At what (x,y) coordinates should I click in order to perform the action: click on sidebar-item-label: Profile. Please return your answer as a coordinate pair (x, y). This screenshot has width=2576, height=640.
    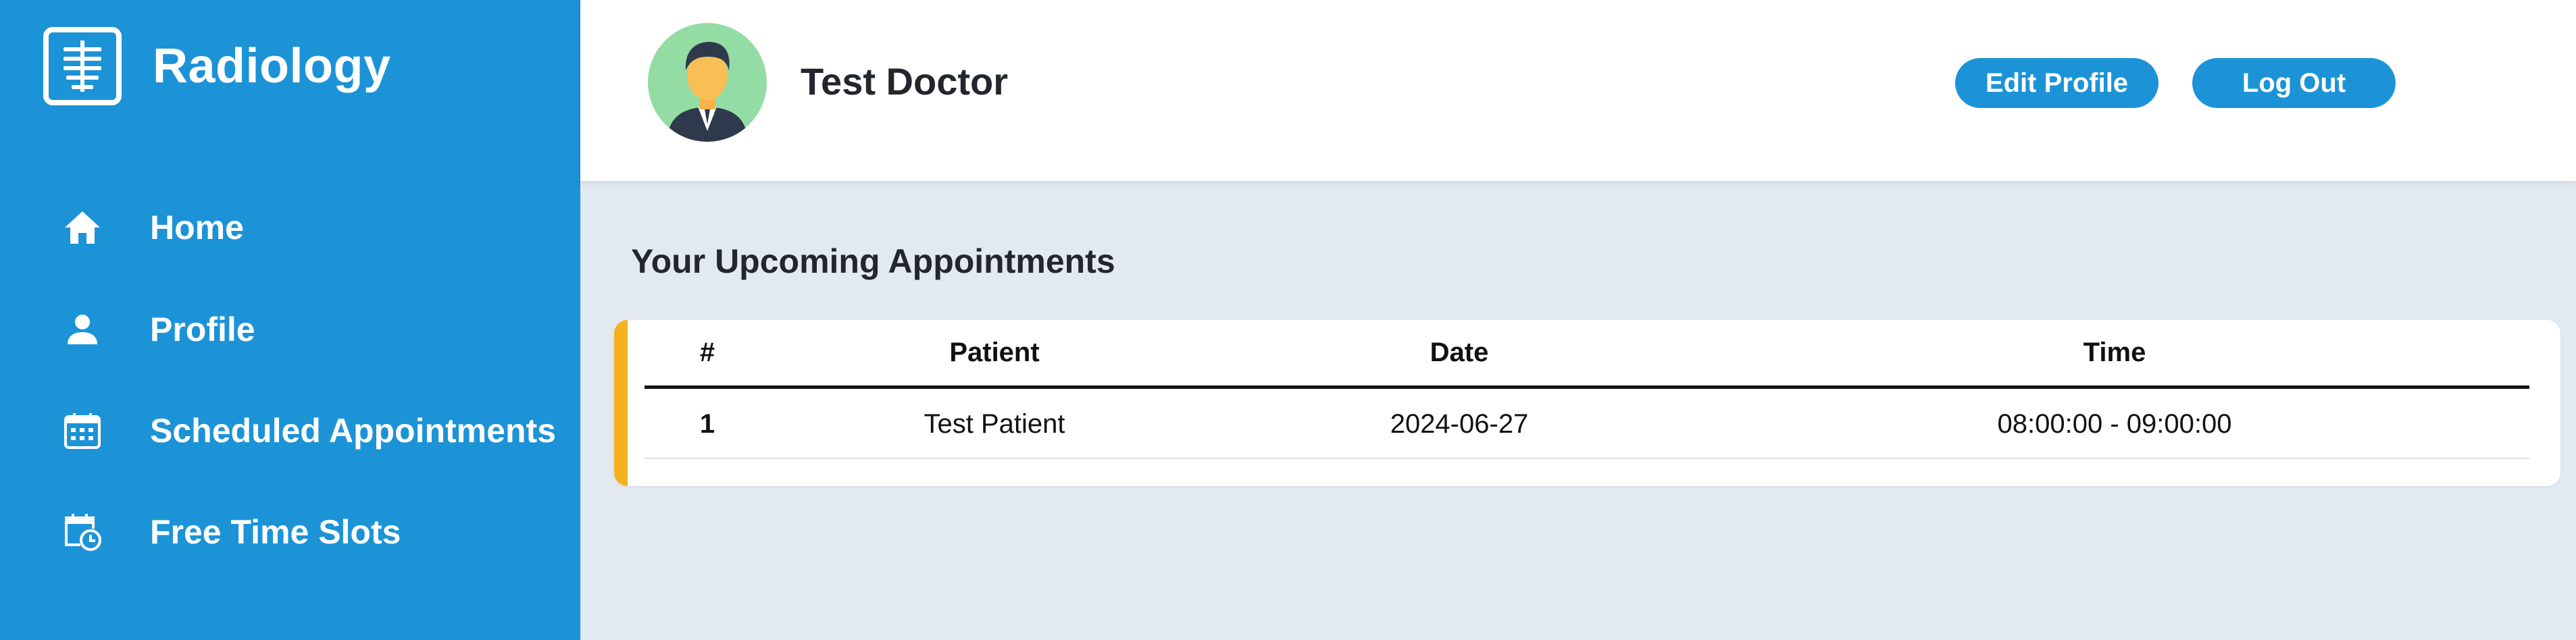
    Looking at the image, I should click on (202, 329).